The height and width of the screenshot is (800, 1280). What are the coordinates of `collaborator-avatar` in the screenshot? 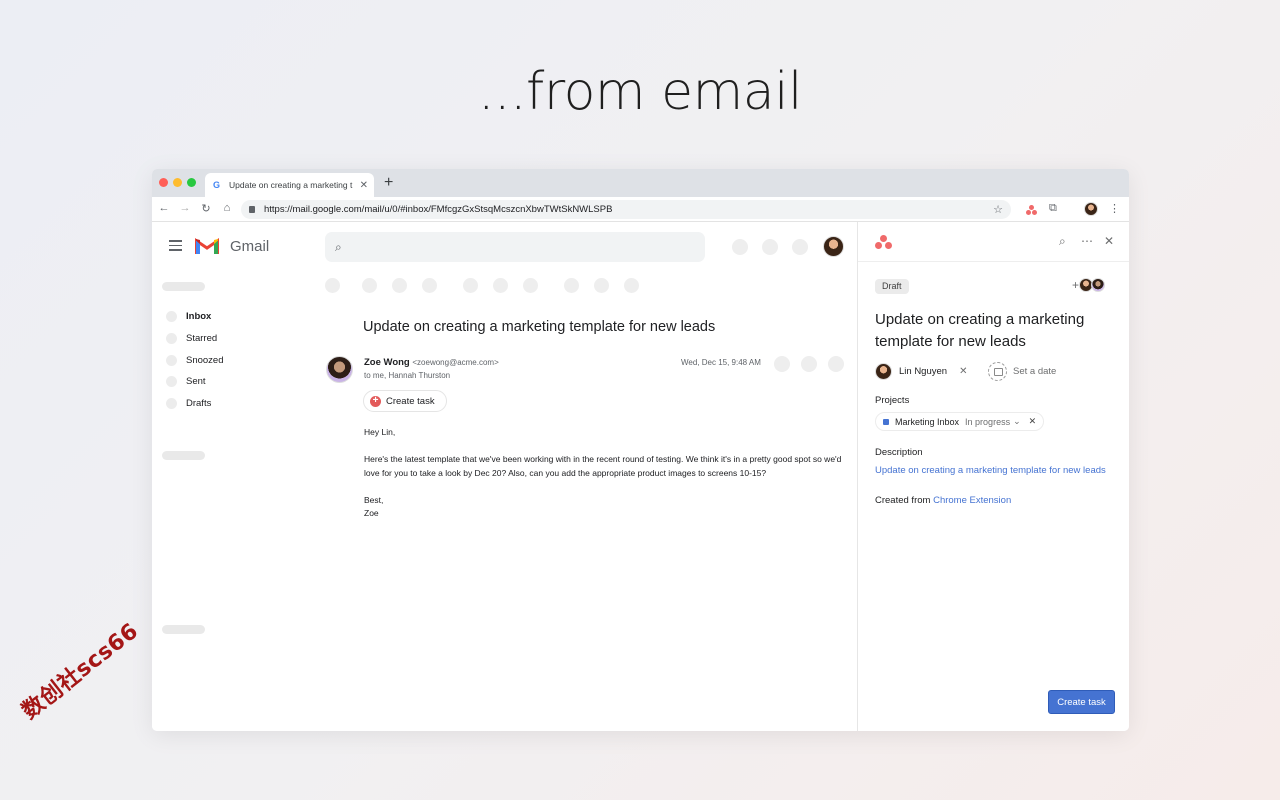 It's located at (1098, 285).